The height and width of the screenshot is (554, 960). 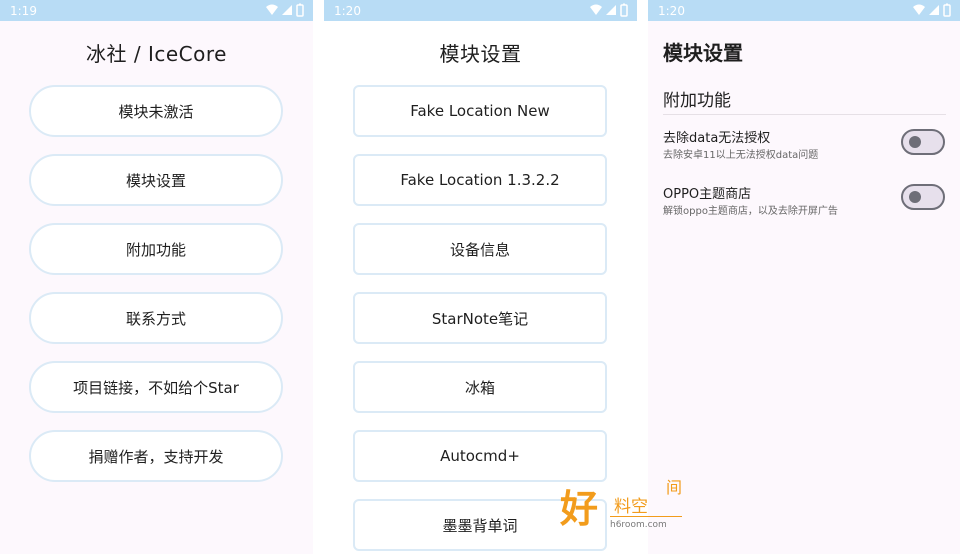 I want to click on fake-location-new-button: Fake Location New, so click(x=480, y=111).